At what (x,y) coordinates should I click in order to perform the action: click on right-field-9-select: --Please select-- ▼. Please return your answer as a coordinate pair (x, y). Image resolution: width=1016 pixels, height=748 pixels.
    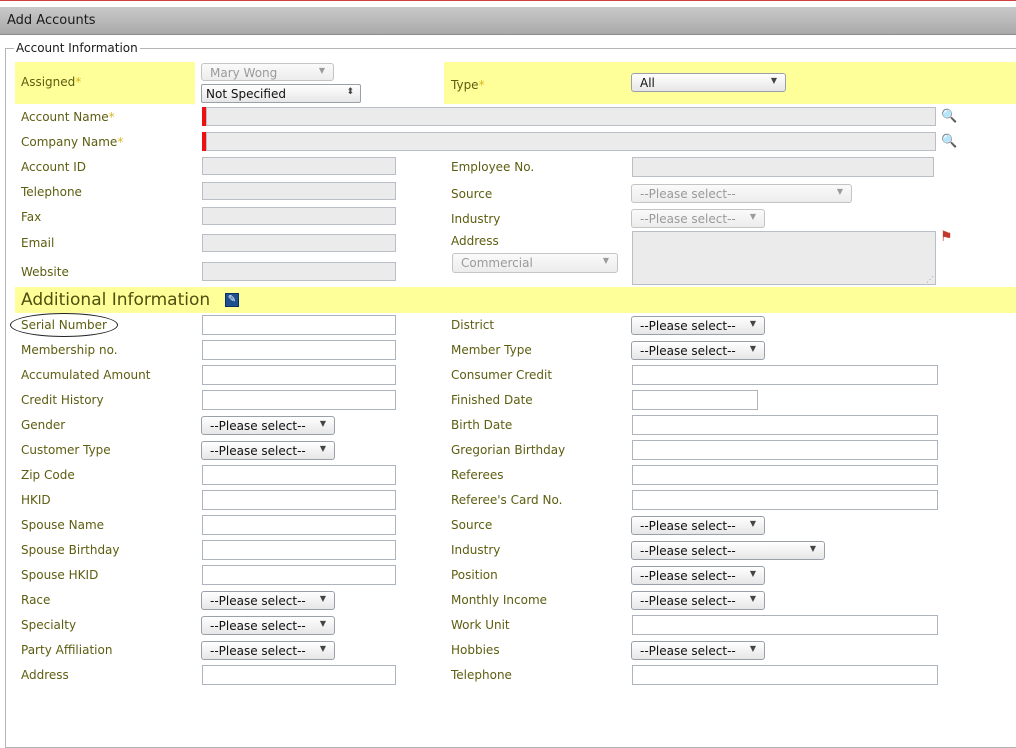
    Looking at the image, I should click on (728, 550).